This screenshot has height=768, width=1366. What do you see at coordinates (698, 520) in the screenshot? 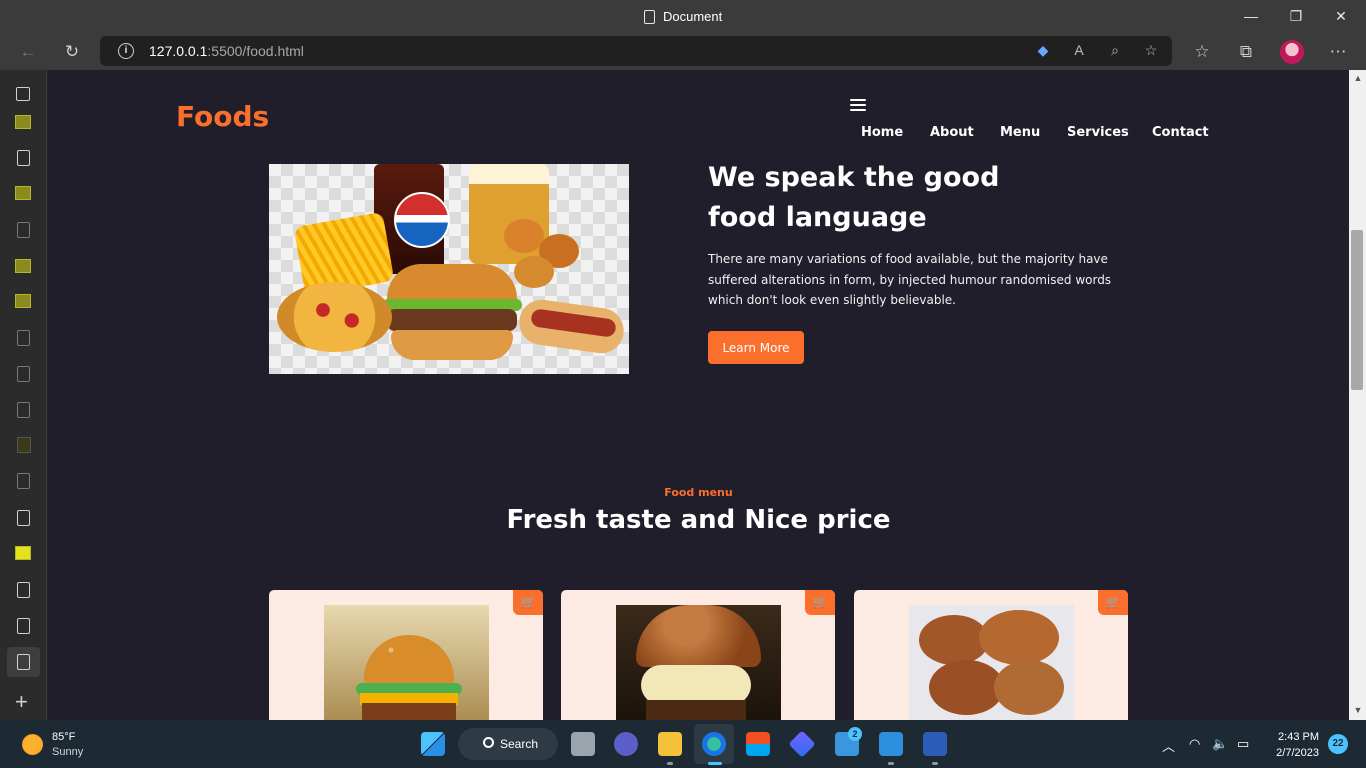
I see `menu-section-title: Fresh taste and Nice price` at bounding box center [698, 520].